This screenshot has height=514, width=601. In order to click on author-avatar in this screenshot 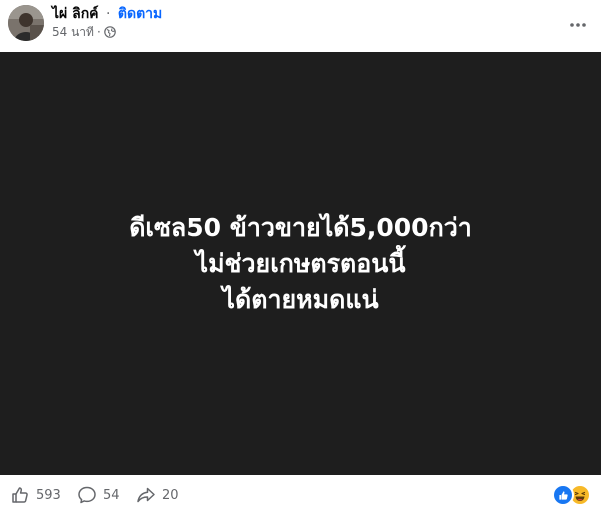, I will do `click(26, 23)`.